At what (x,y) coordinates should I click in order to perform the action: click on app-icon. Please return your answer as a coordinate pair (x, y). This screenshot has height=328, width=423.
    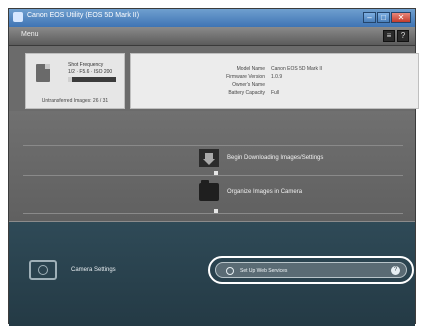
    Looking at the image, I should click on (18, 17).